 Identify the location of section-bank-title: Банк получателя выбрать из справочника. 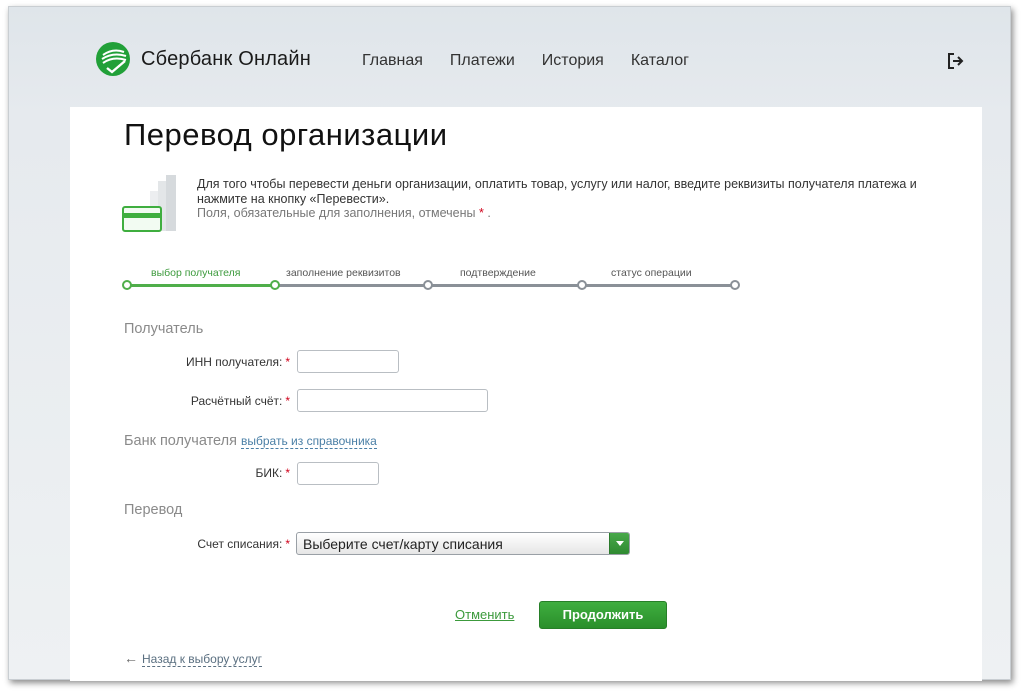
(250, 441).